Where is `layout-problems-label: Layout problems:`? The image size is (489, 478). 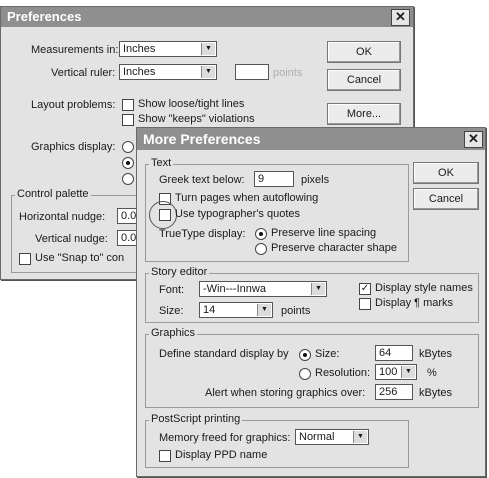
layout-problems-label: Layout problems: is located at coordinates (73, 105).